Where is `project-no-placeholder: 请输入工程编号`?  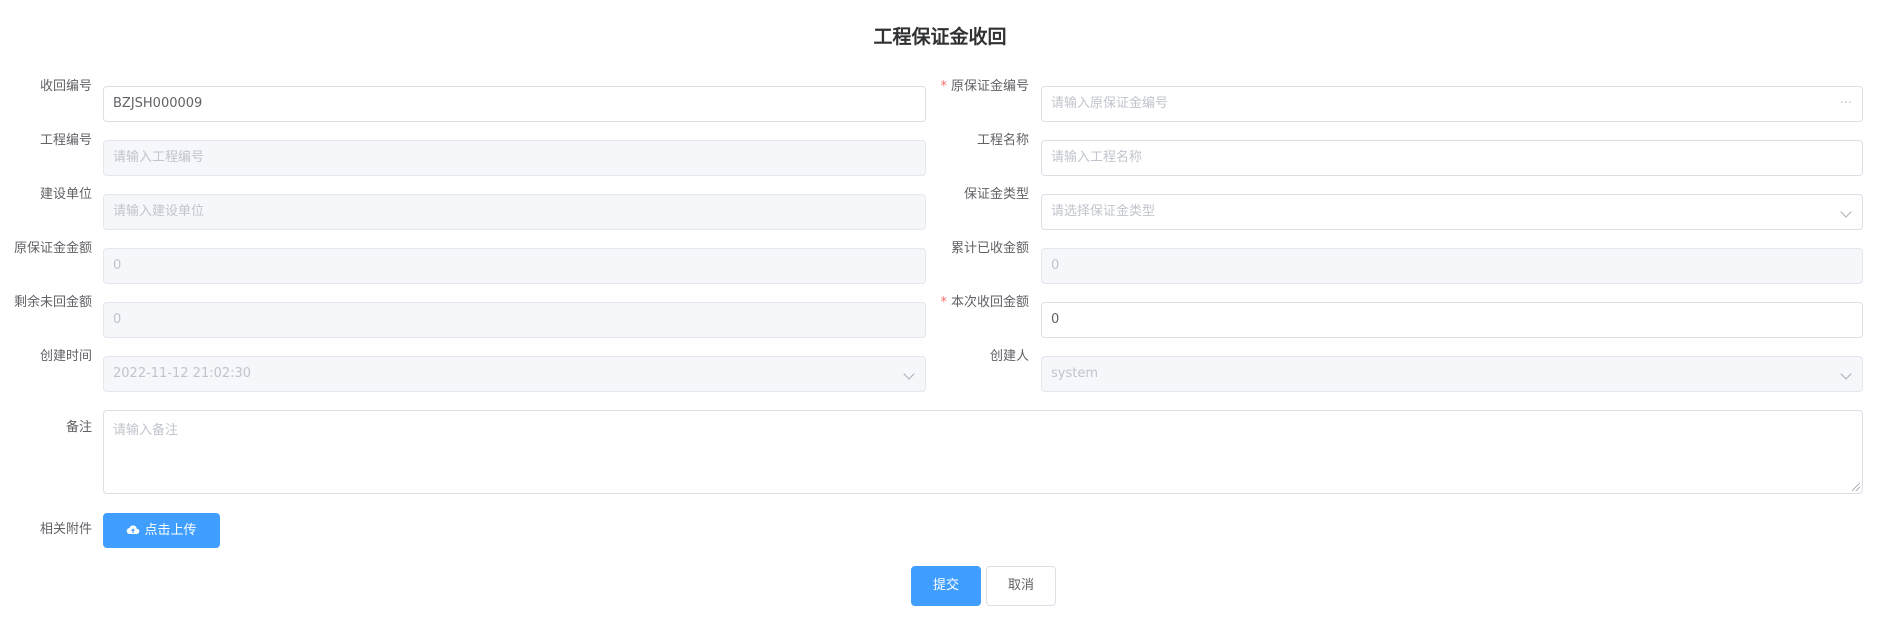
project-no-placeholder: 请输入工程编号 is located at coordinates (159, 157).